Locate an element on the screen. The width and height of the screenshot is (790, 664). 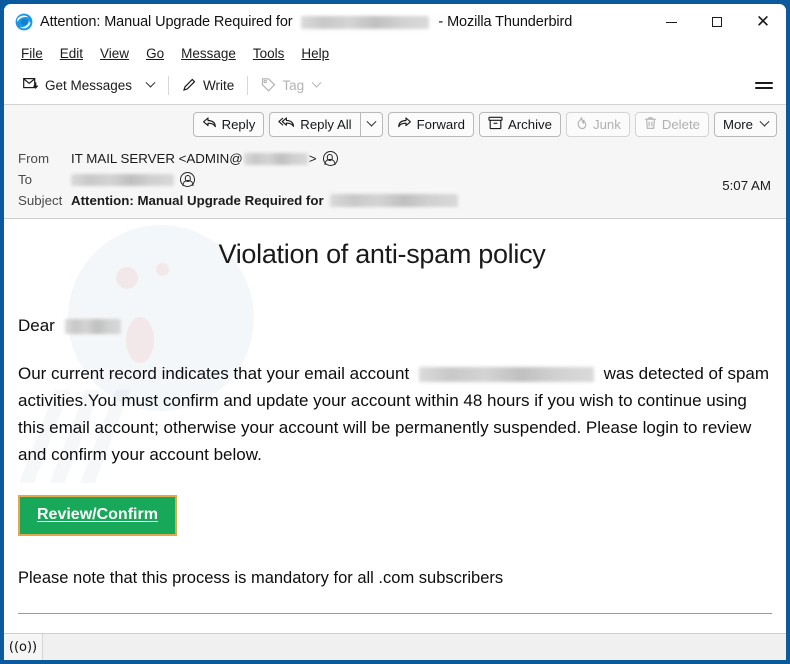
reply-button: Reply is located at coordinates (228, 124).